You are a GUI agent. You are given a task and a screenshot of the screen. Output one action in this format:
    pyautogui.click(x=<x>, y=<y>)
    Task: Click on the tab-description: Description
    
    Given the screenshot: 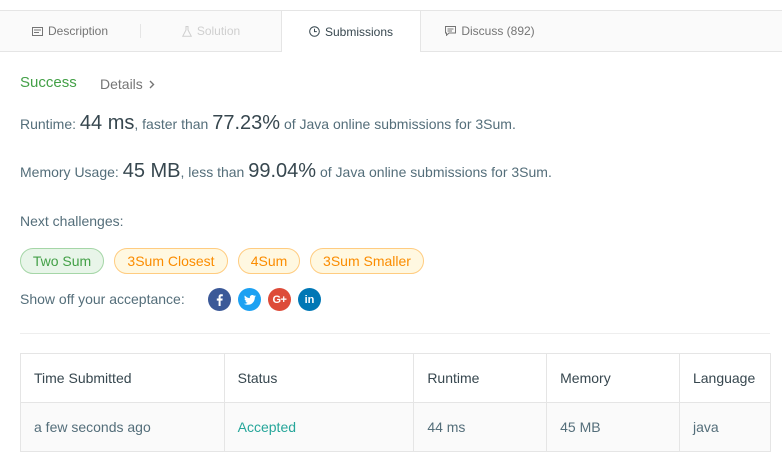 What is the action you would take?
    pyautogui.click(x=70, y=31)
    